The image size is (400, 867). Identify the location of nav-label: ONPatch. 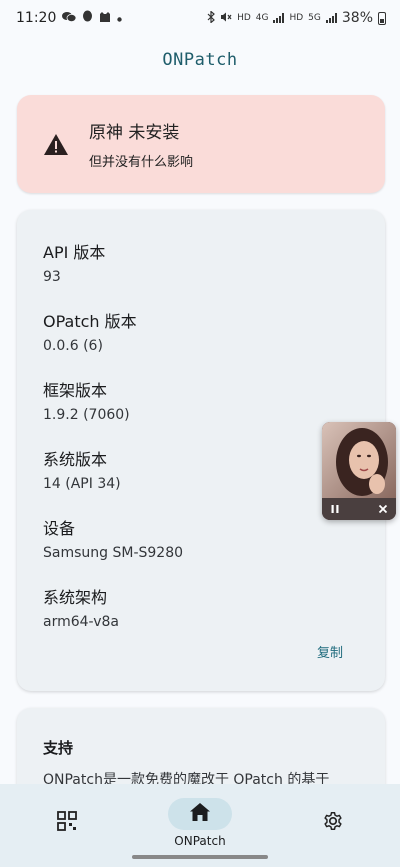
(200, 841).